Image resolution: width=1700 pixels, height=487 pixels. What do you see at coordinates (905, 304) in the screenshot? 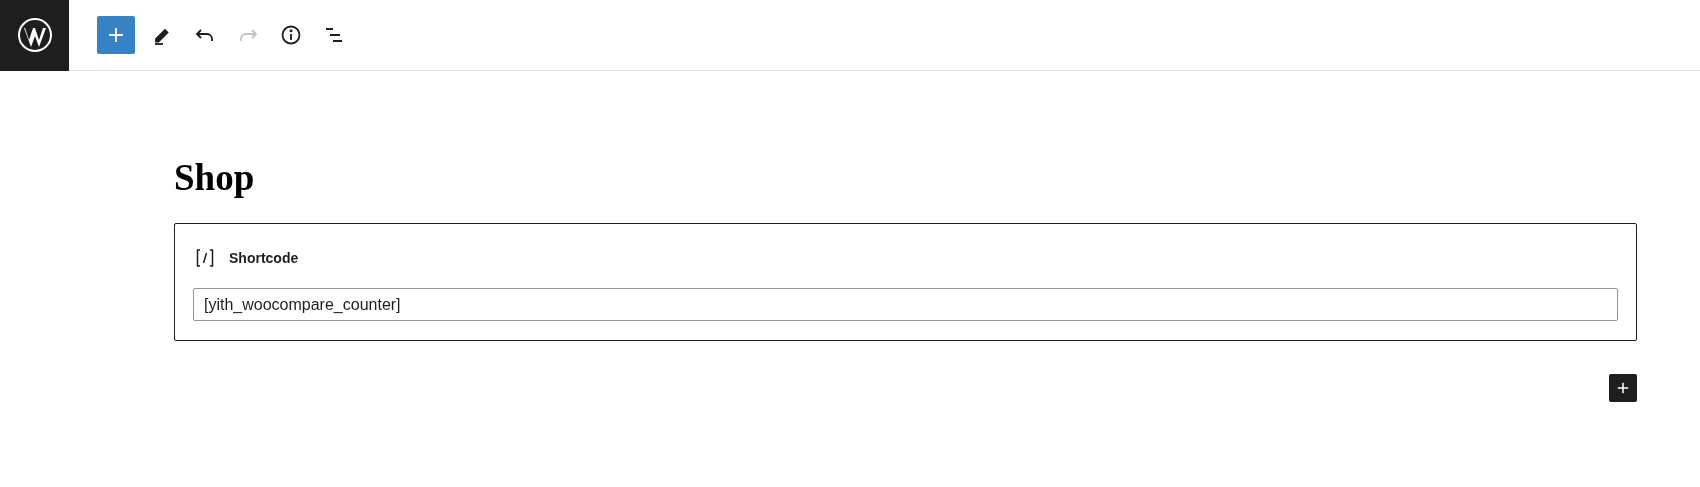
I see `shortcode-field: [yith_woocompare_counter]` at bounding box center [905, 304].